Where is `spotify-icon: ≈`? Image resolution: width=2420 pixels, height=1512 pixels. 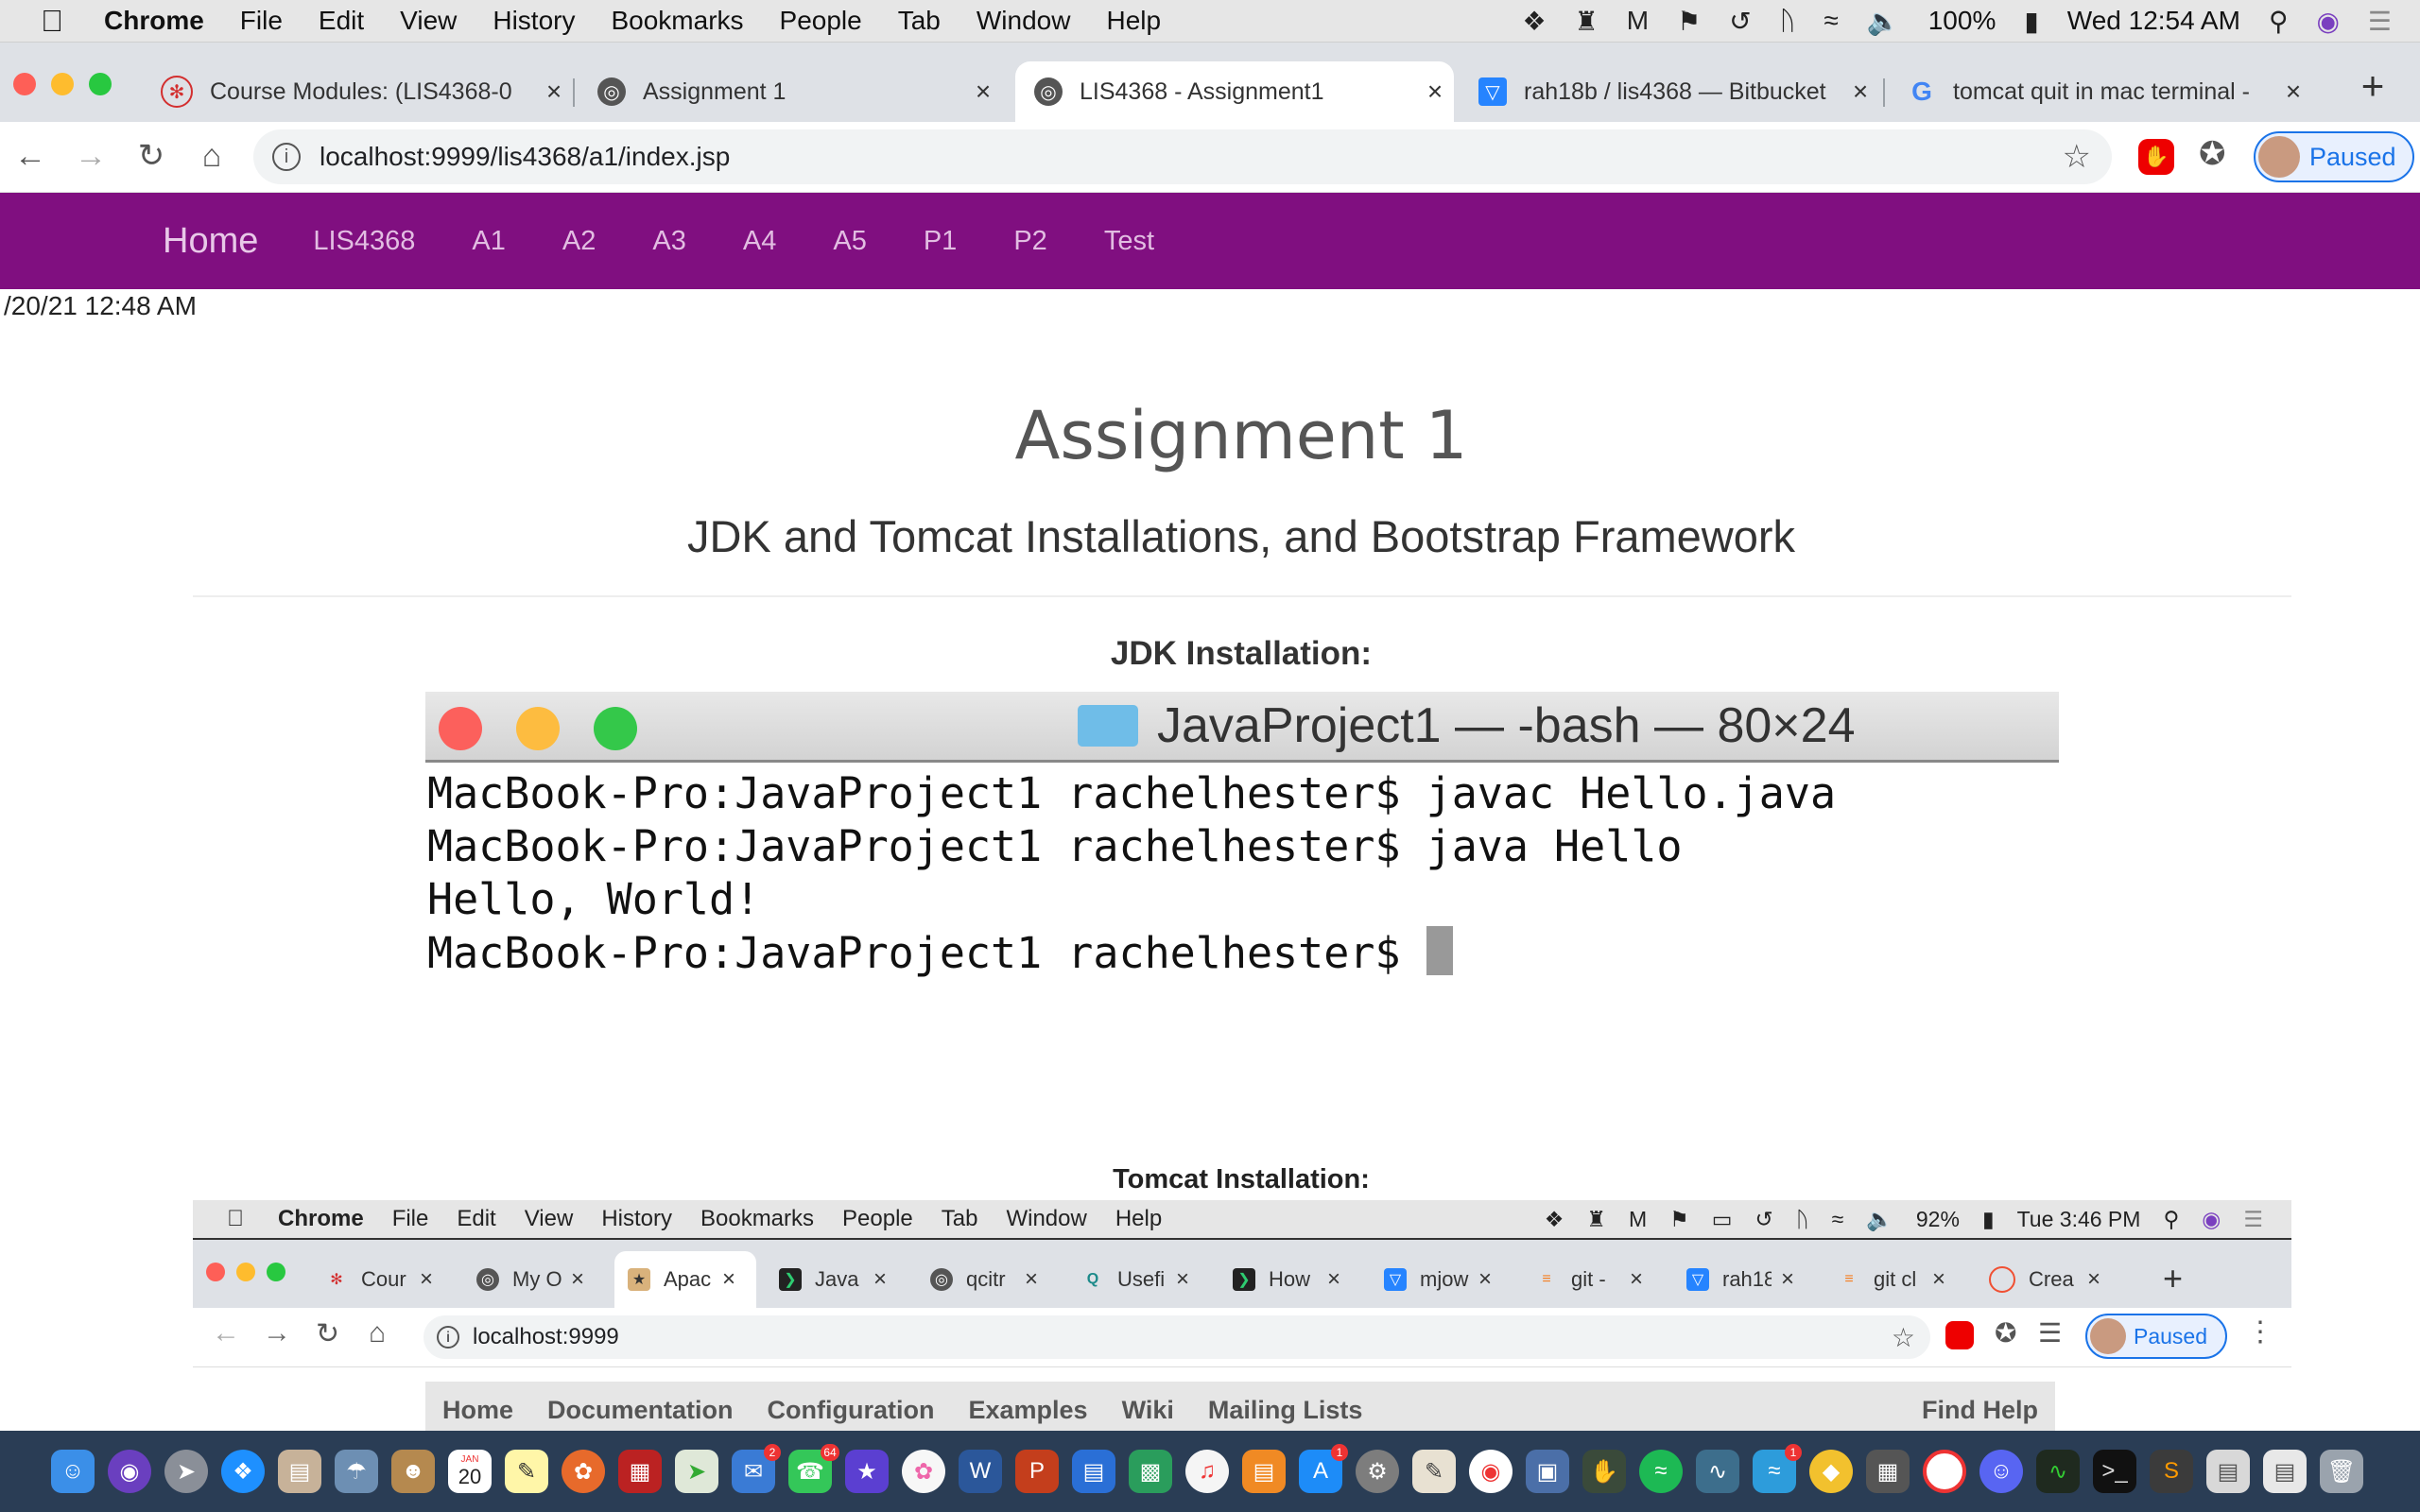 spotify-icon: ≈ is located at coordinates (1661, 1471).